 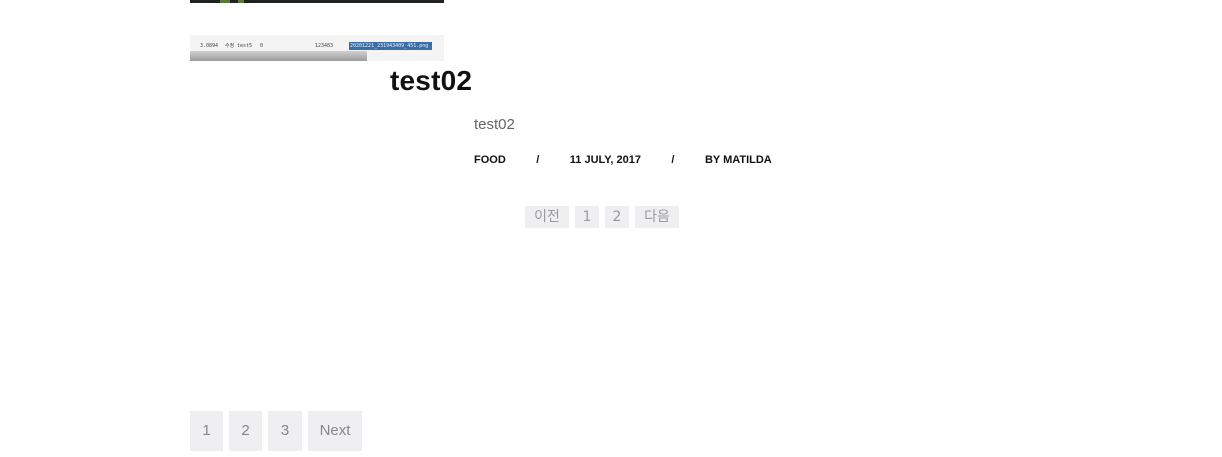 I want to click on page-2-button: 2, so click(x=245, y=431).